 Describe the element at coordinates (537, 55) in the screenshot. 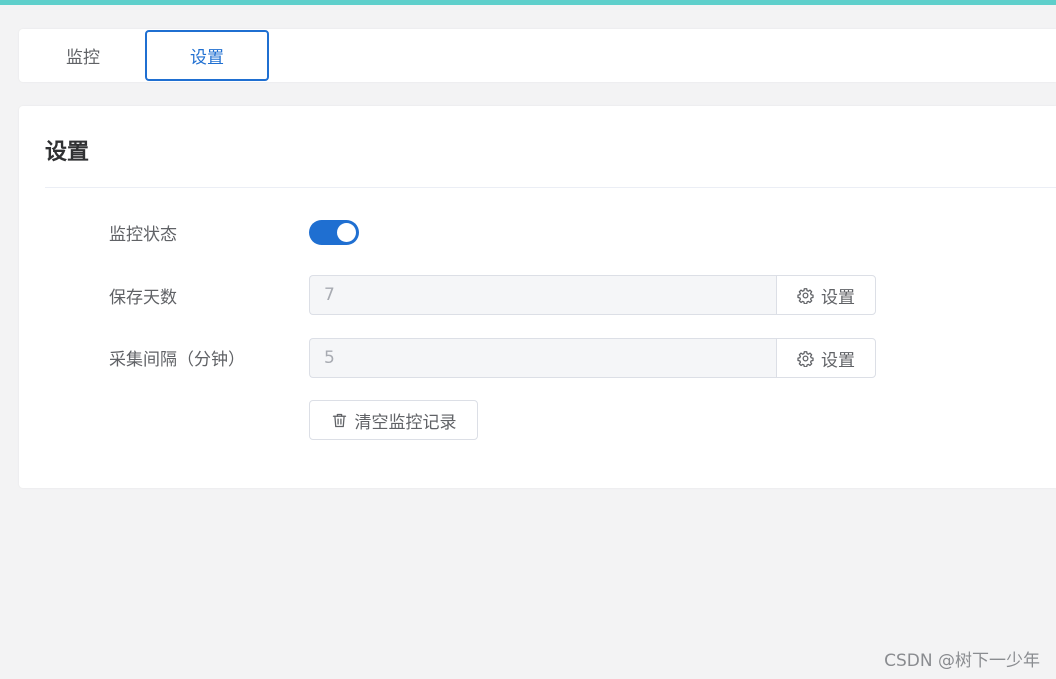

I see `tab-bar: 监控 设置` at that location.